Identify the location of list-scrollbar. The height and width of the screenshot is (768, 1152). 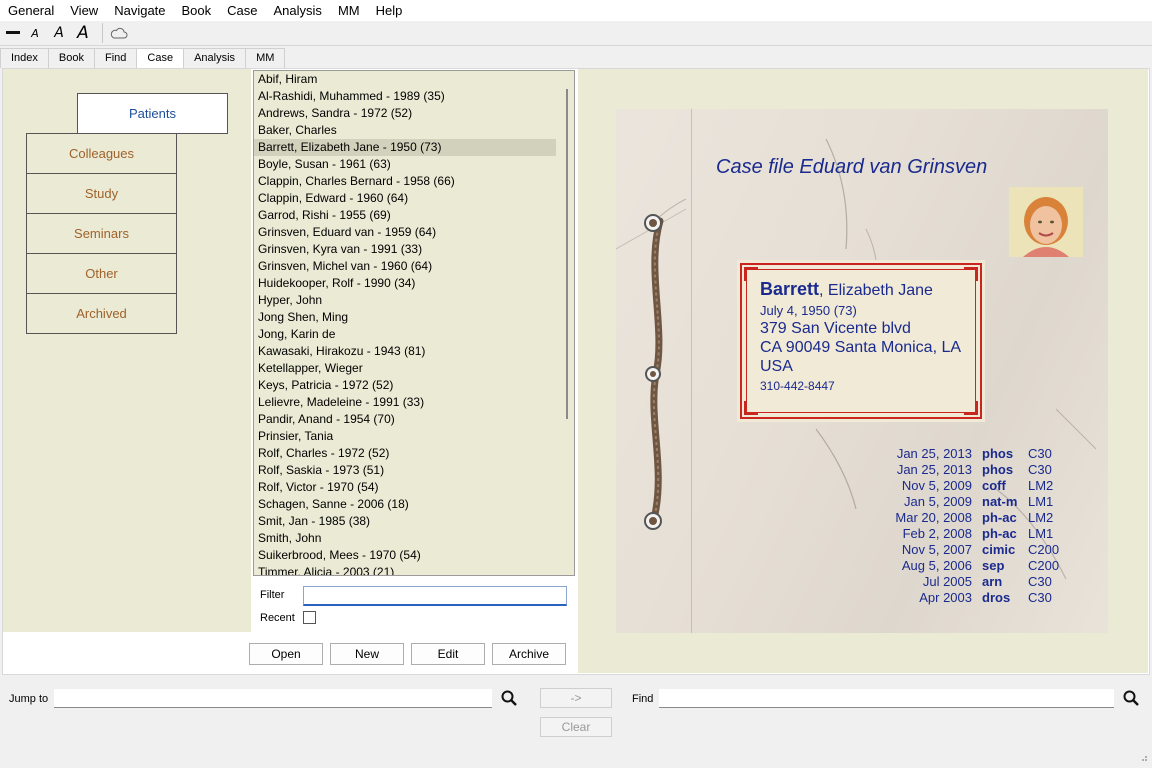
(567, 254).